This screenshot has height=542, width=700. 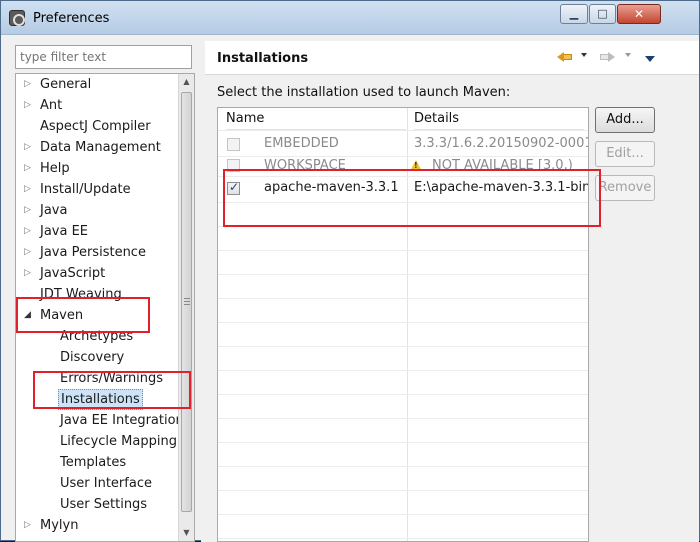 I want to click on tree-item-templates: Templates, so click(x=97, y=462).